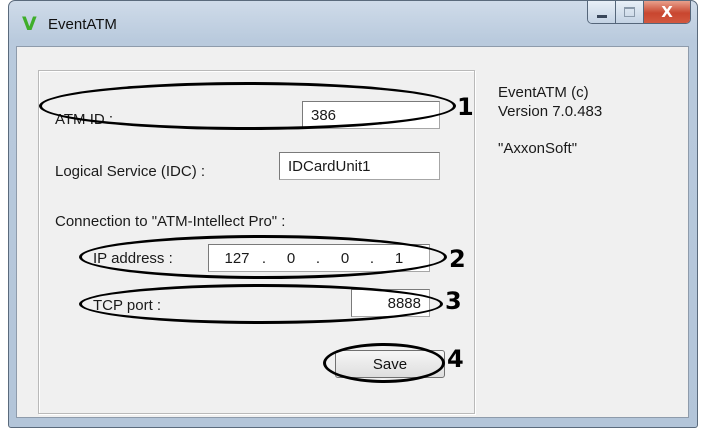 The image size is (702, 431). What do you see at coordinates (324, 115) in the screenshot?
I see `atm-id-value: 386` at bounding box center [324, 115].